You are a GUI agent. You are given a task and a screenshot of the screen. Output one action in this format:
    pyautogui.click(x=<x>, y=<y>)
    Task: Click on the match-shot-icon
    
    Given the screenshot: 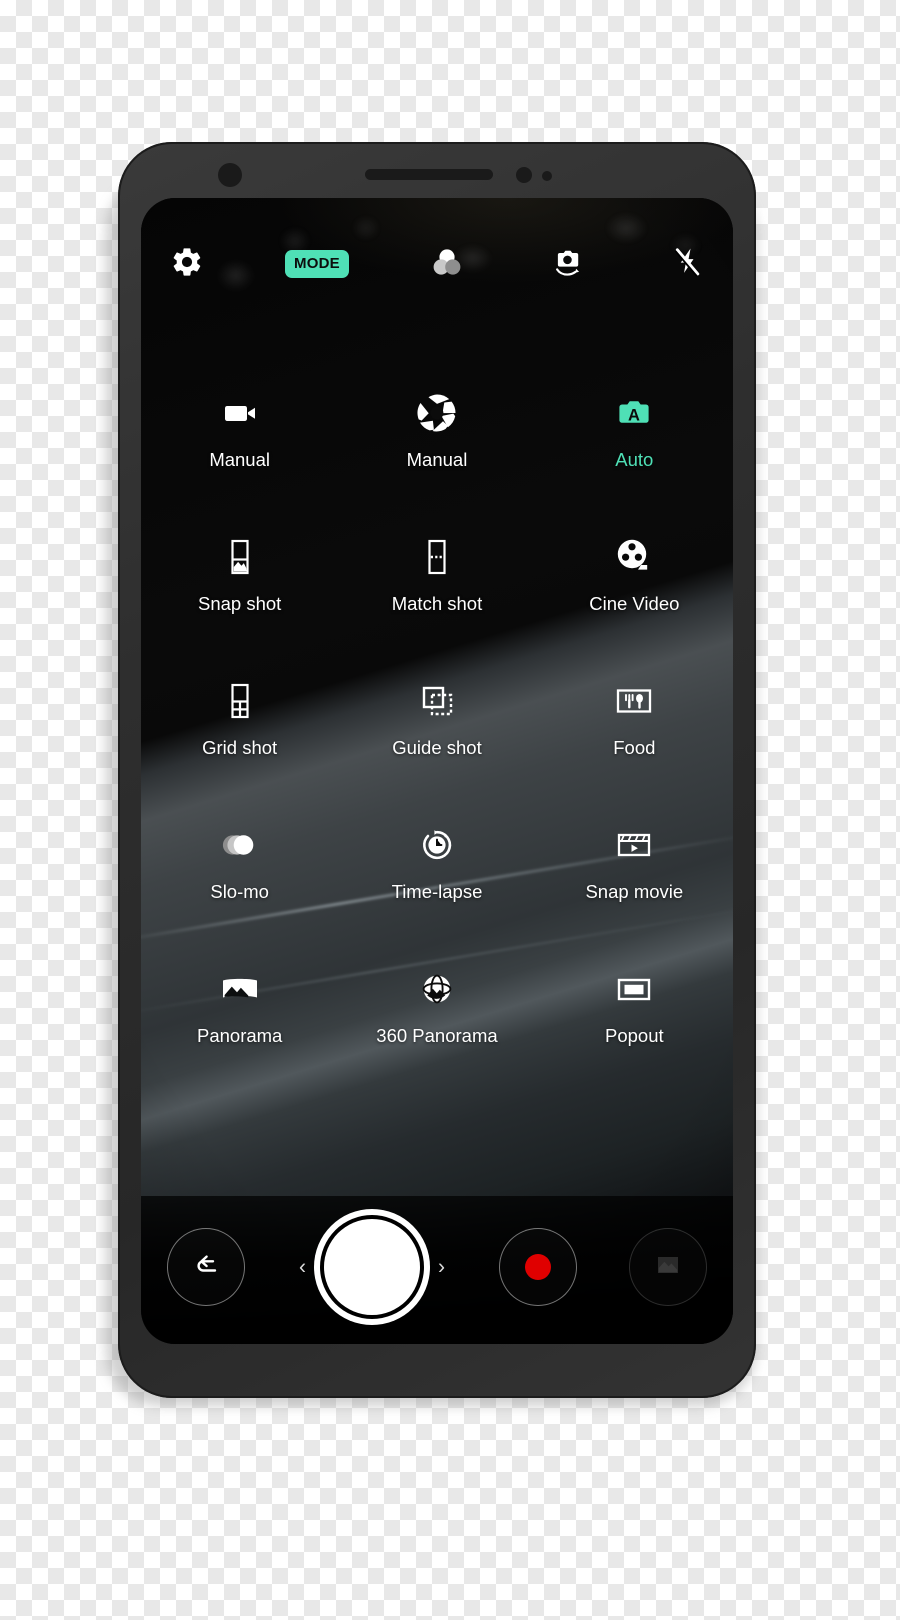 What is the action you would take?
    pyautogui.click(x=437, y=557)
    